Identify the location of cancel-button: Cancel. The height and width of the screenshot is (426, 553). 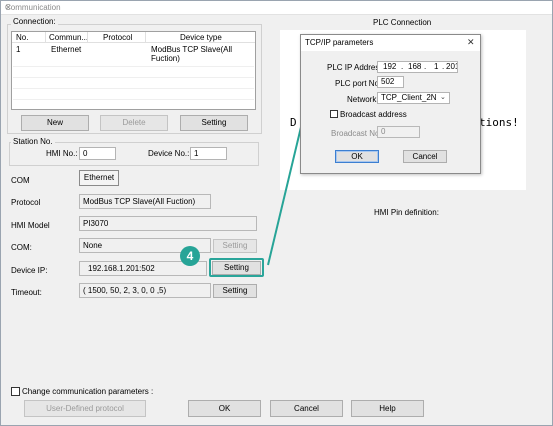
(306, 408).